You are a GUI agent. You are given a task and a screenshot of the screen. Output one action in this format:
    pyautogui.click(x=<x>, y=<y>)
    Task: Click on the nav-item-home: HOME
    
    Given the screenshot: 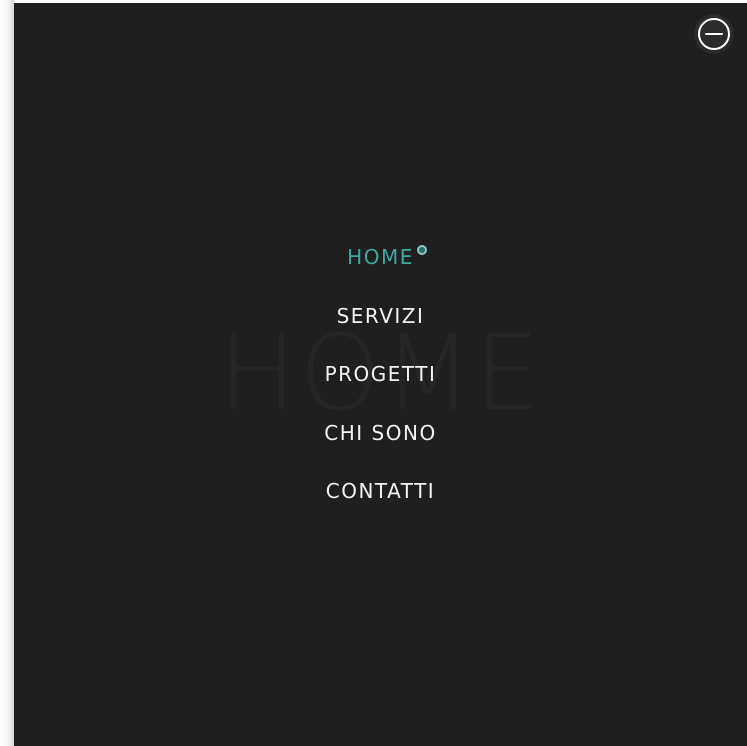 What is the action you would take?
    pyautogui.click(x=380, y=272)
    